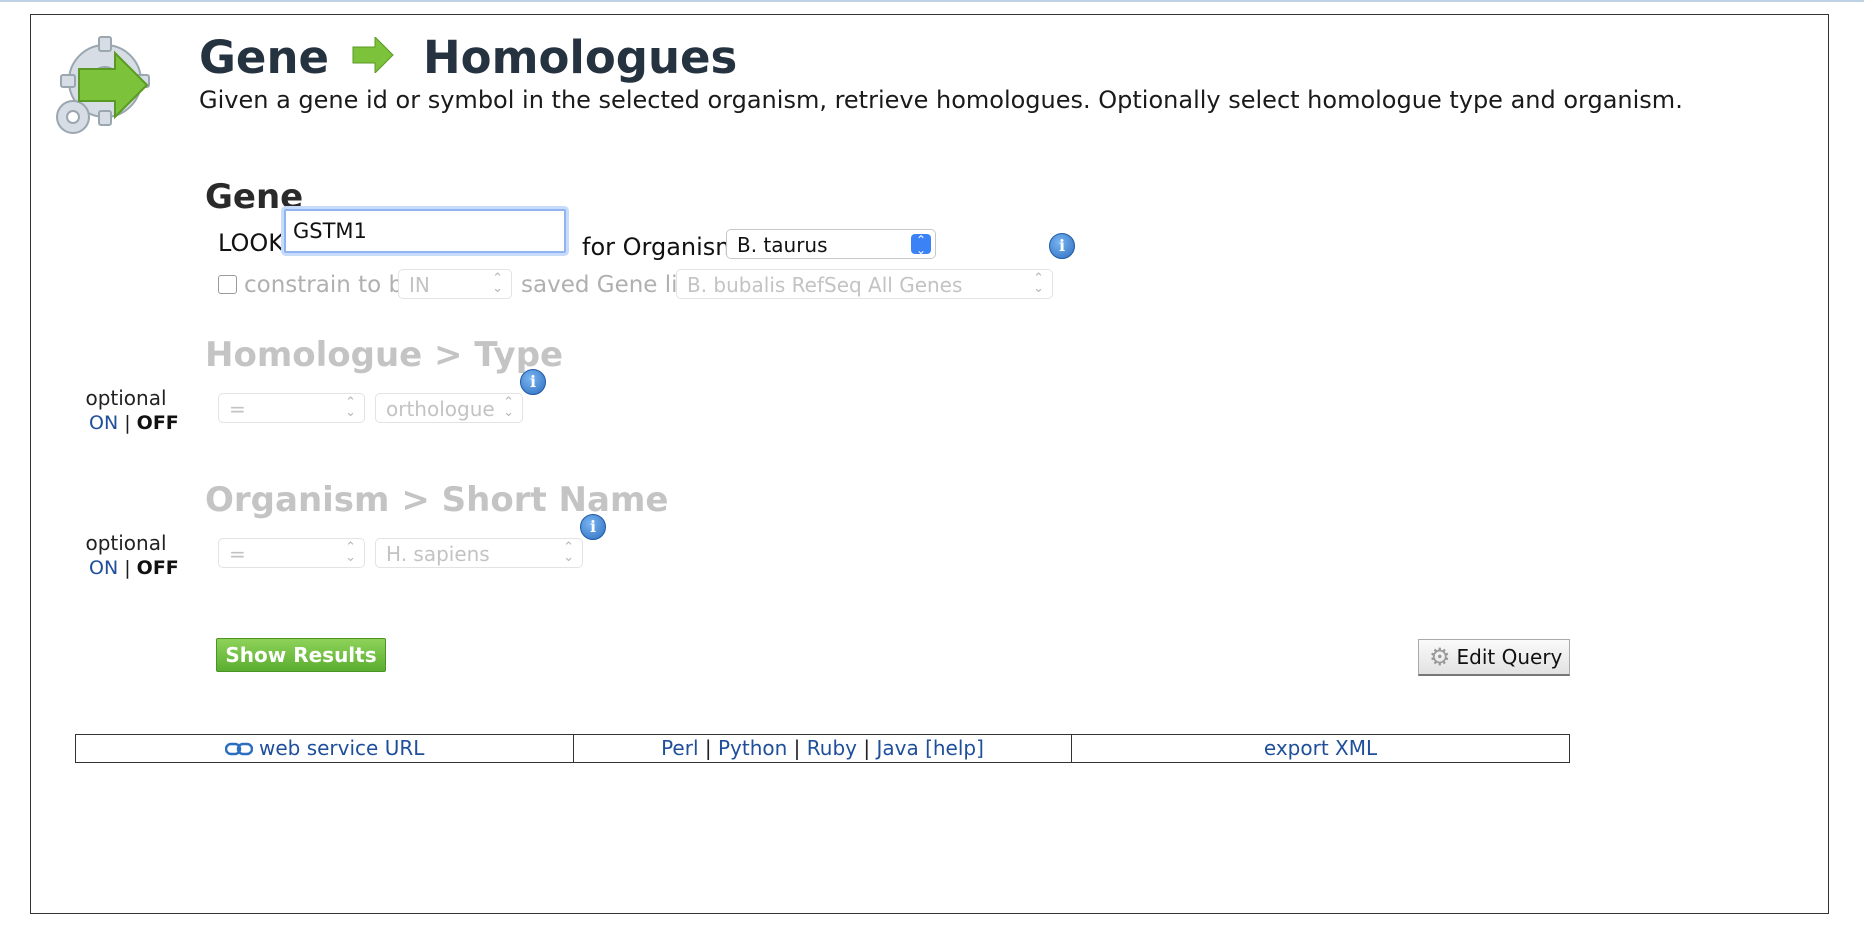  I want to click on organism-short-on-link: ON, so click(103, 568).